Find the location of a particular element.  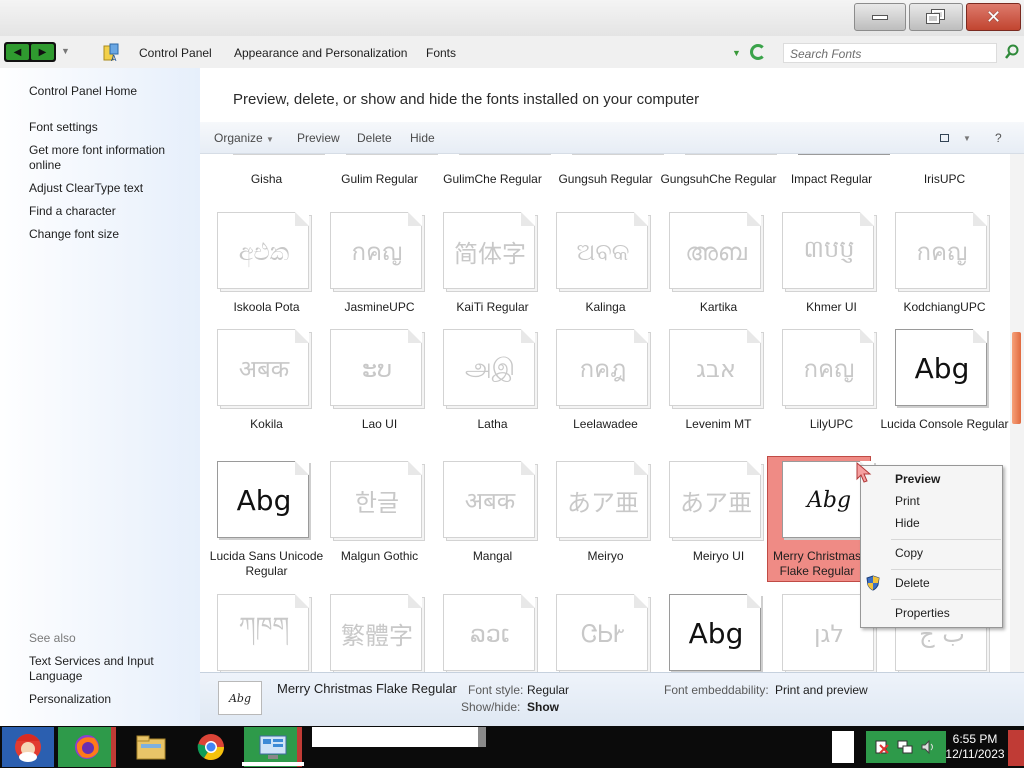

minimize-button is located at coordinates (880, 17).